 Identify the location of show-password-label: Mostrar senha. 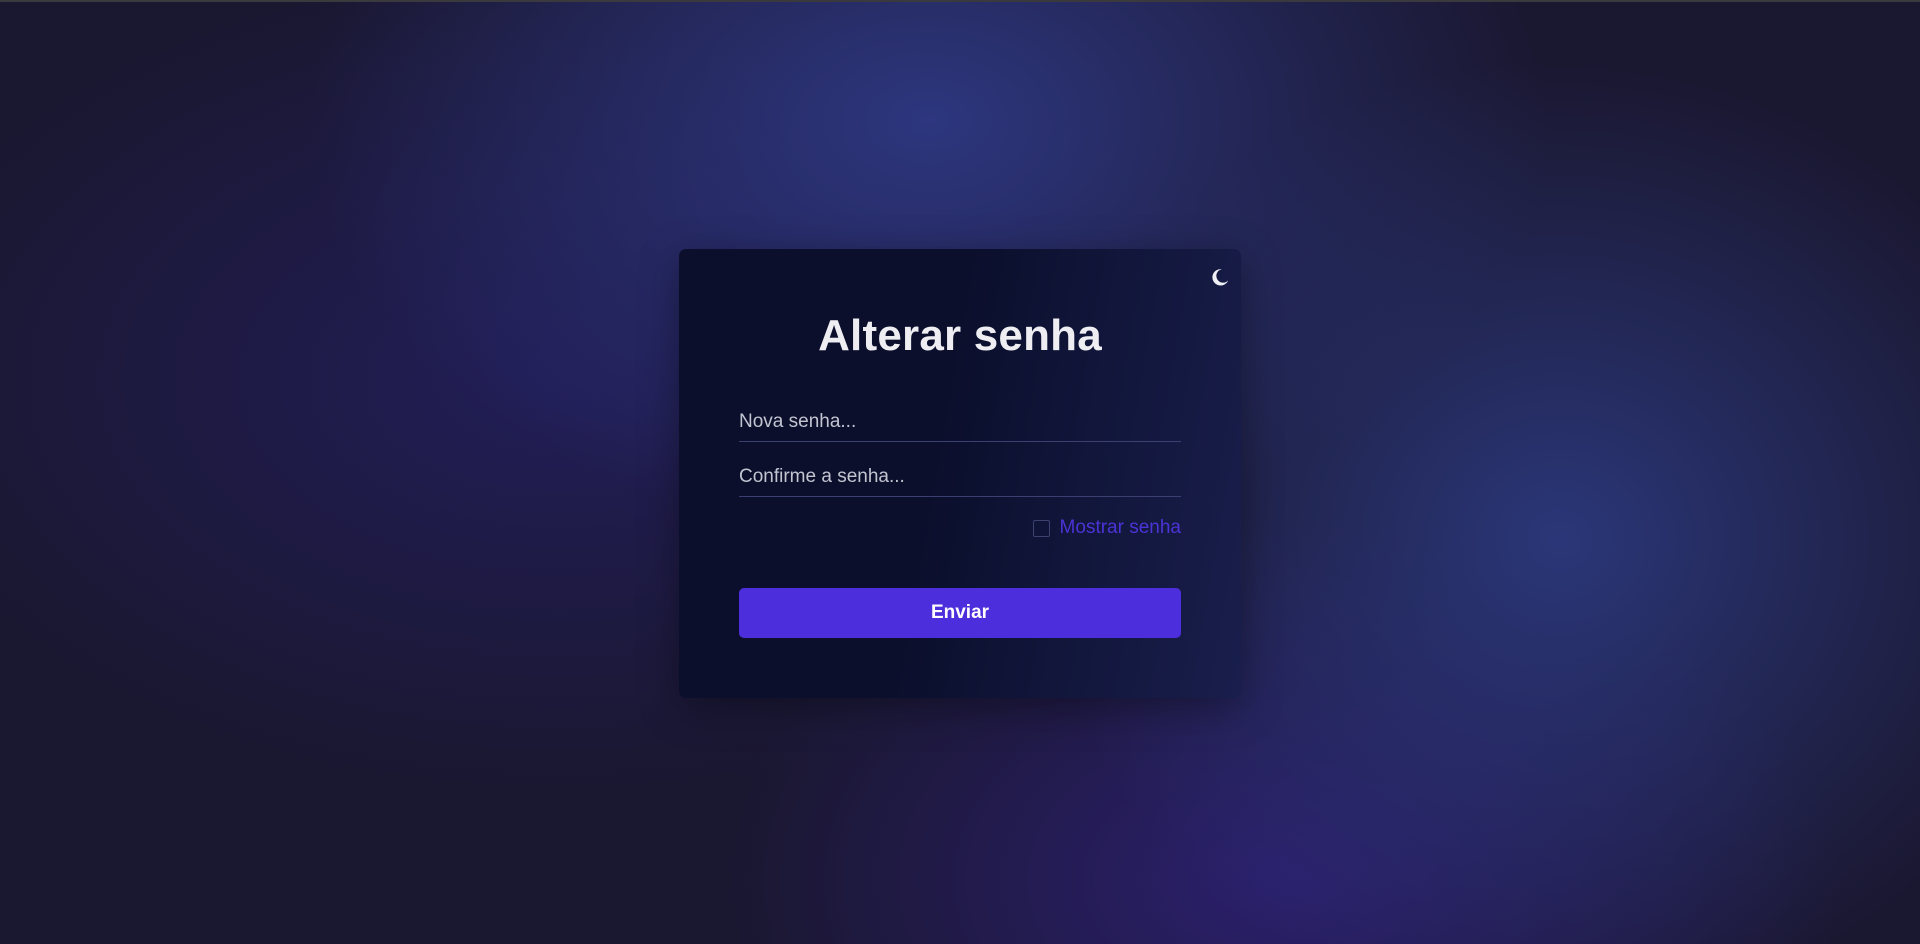
(1120, 528).